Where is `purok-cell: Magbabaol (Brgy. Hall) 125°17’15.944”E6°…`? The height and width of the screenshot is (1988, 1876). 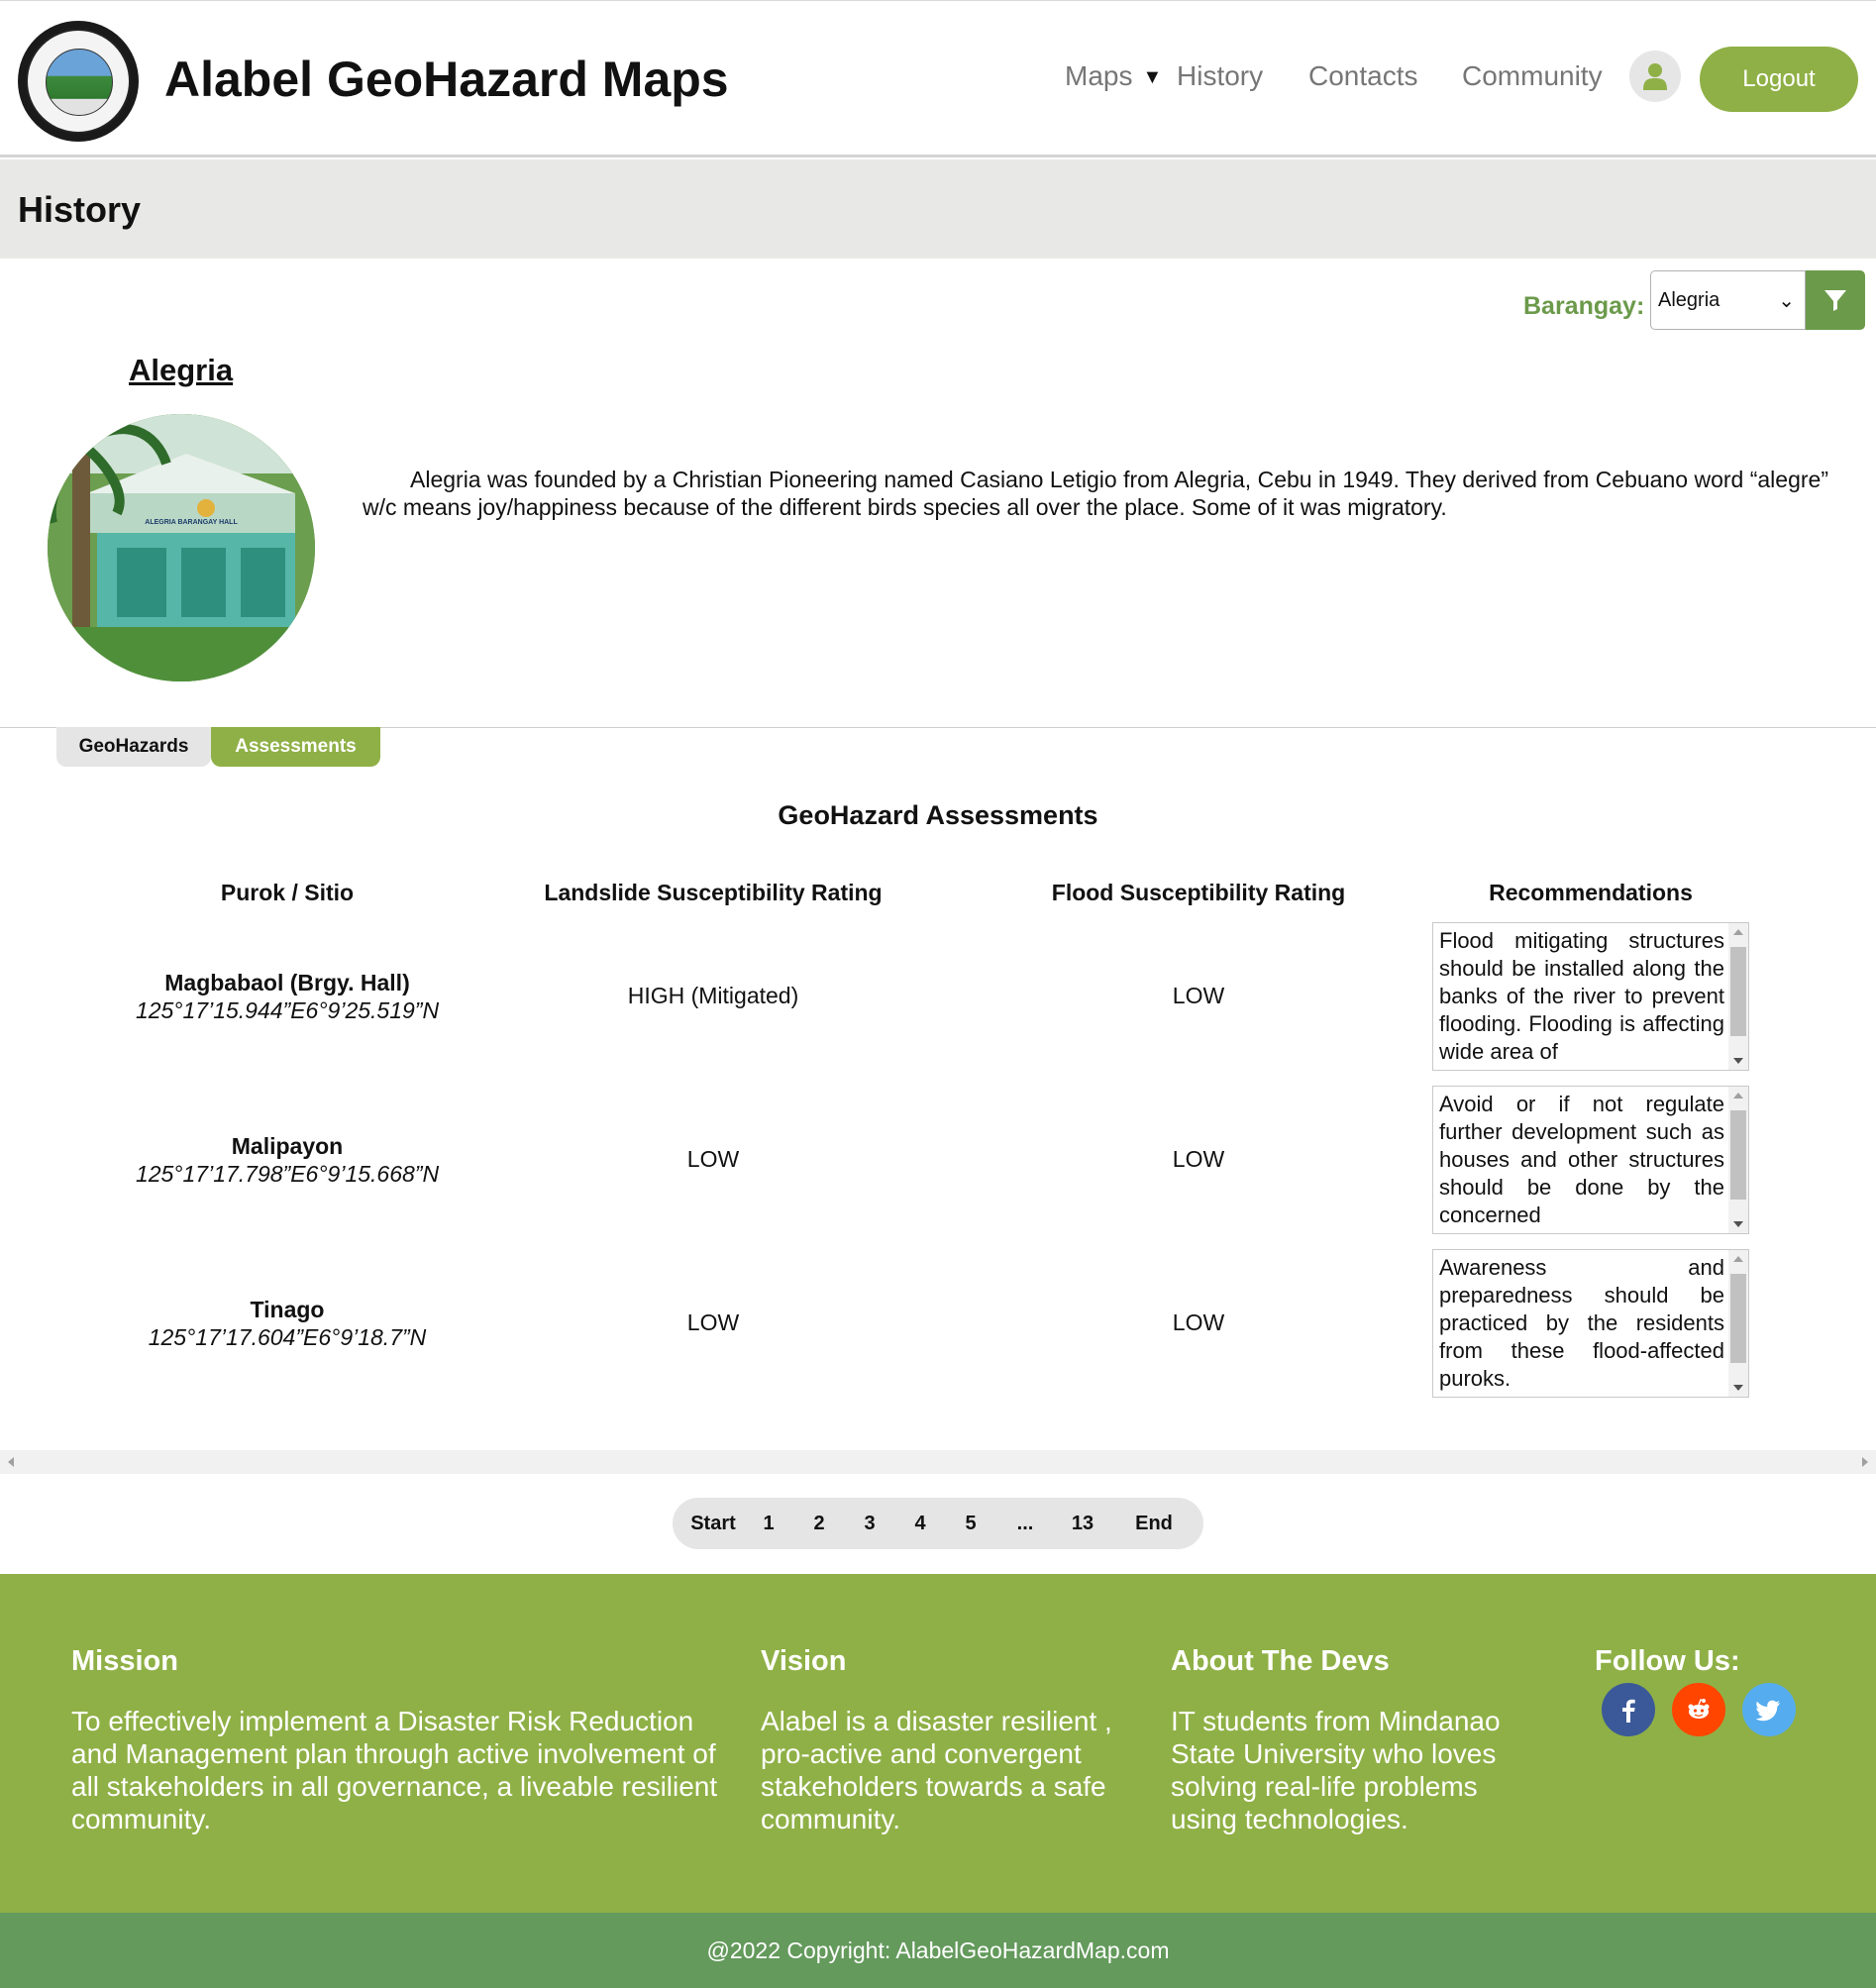 purok-cell: Magbabaol (Brgy. Hall) 125°17’15.944”E6°… is located at coordinates (287, 996).